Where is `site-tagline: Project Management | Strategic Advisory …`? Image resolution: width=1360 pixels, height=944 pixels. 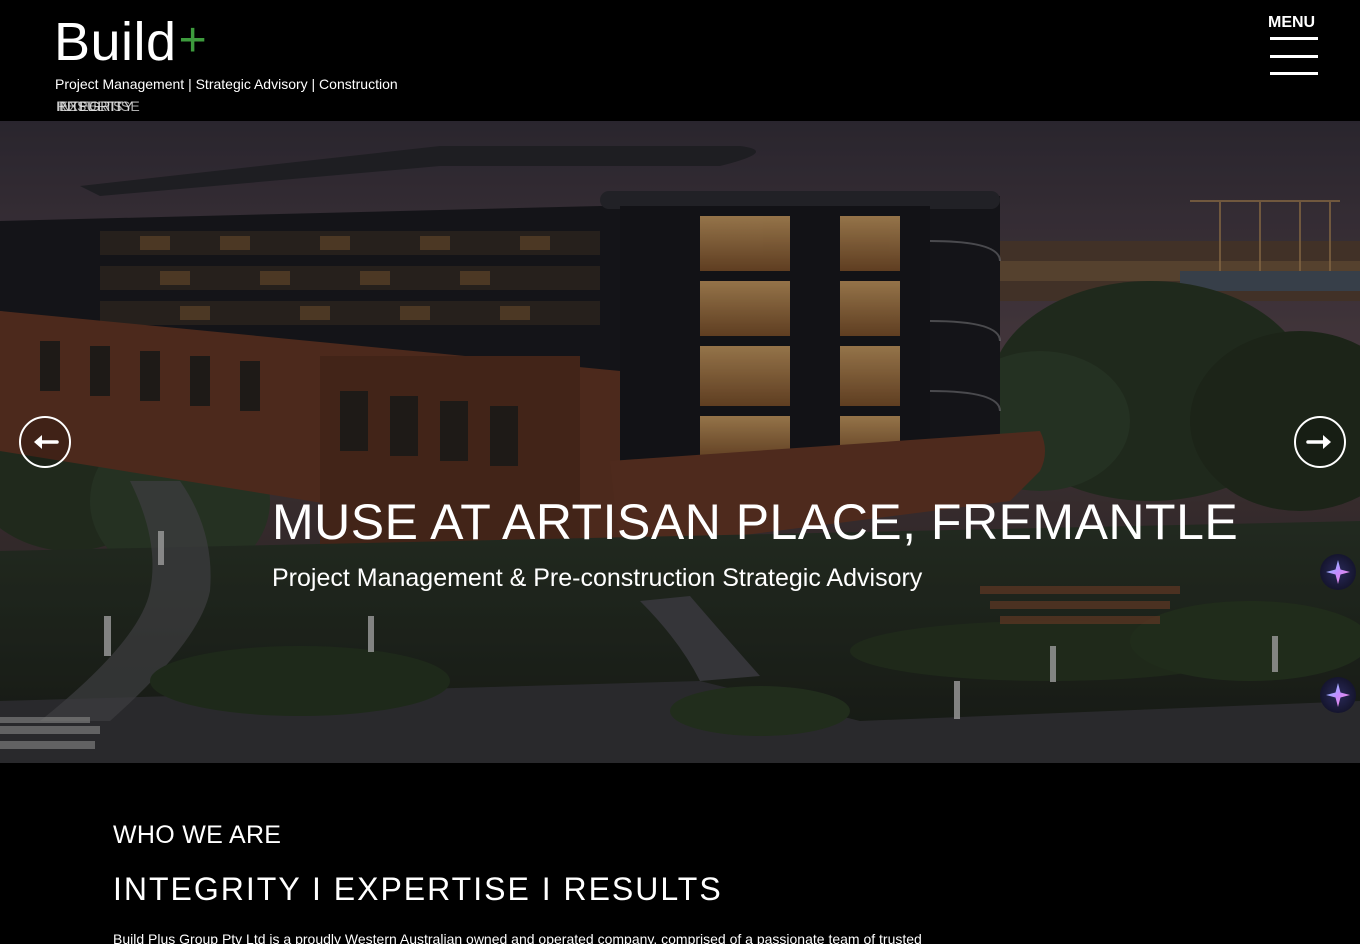
site-tagline: Project Management | Strategic Advisory … is located at coordinates (226, 84).